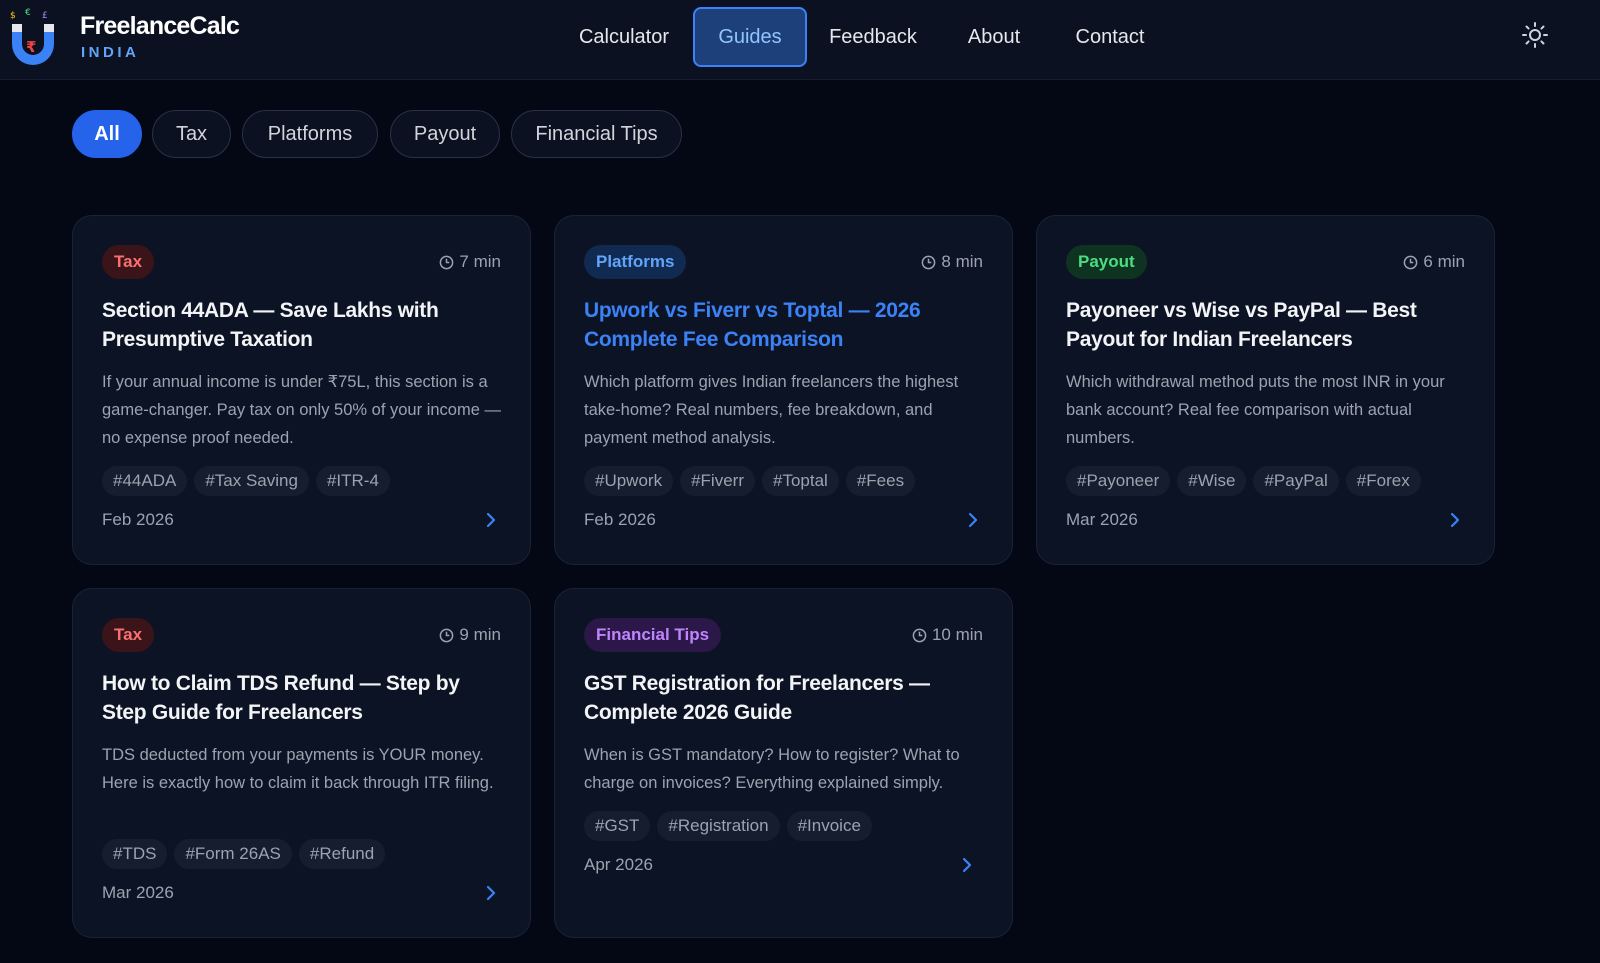 Image resolution: width=1600 pixels, height=963 pixels. Describe the element at coordinates (1212, 481) in the screenshot. I see `tag: #Wise` at that location.